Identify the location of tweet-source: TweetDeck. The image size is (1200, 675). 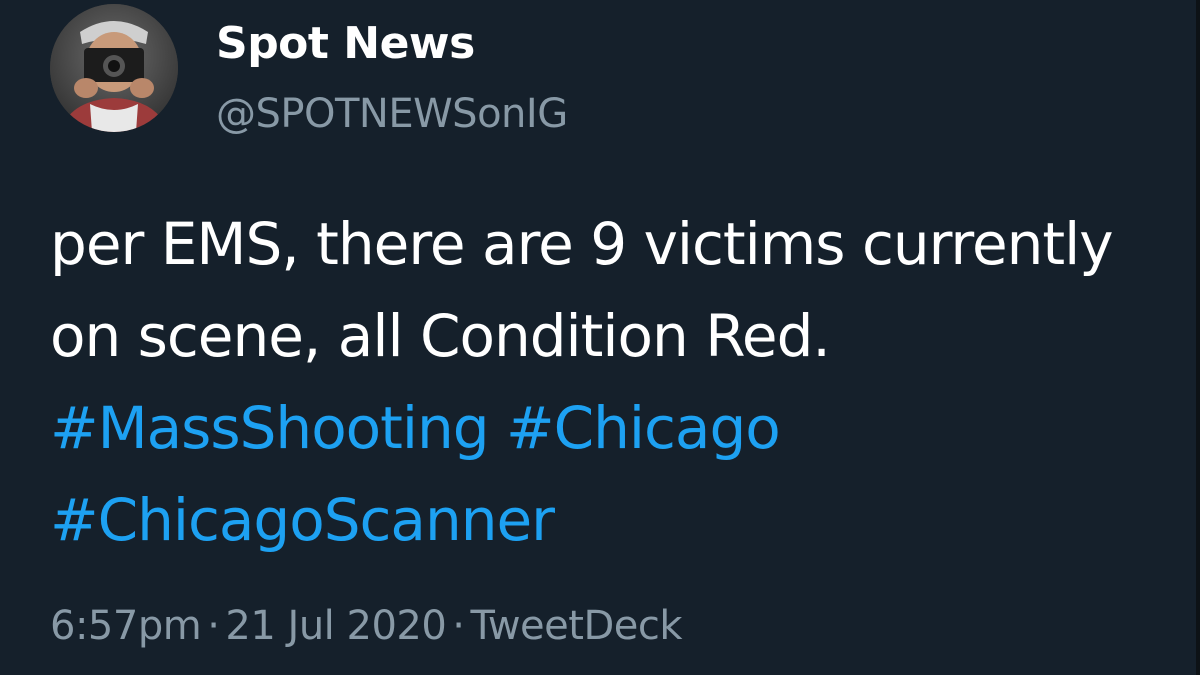
(577, 626).